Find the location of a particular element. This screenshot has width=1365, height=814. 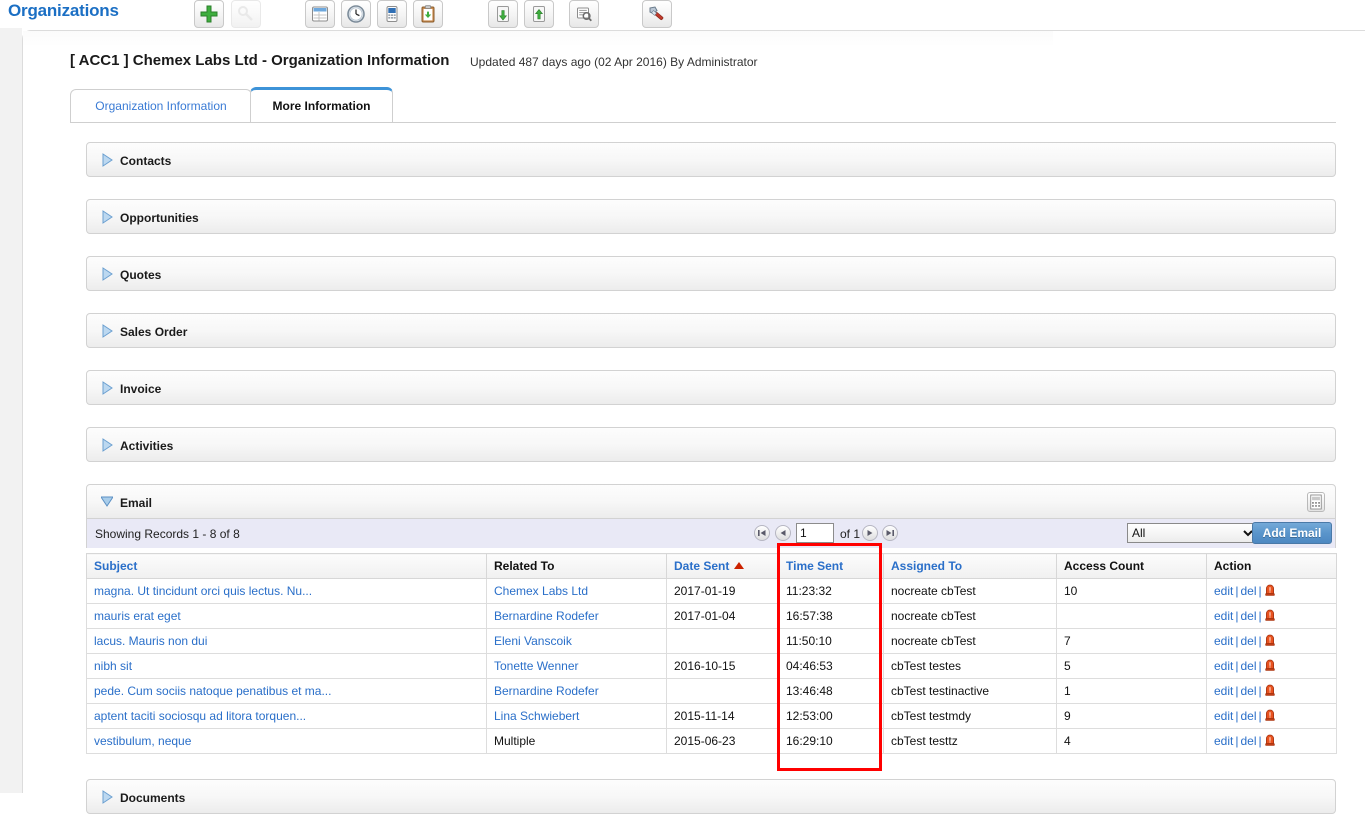

calendar-view-button is located at coordinates (320, 14).